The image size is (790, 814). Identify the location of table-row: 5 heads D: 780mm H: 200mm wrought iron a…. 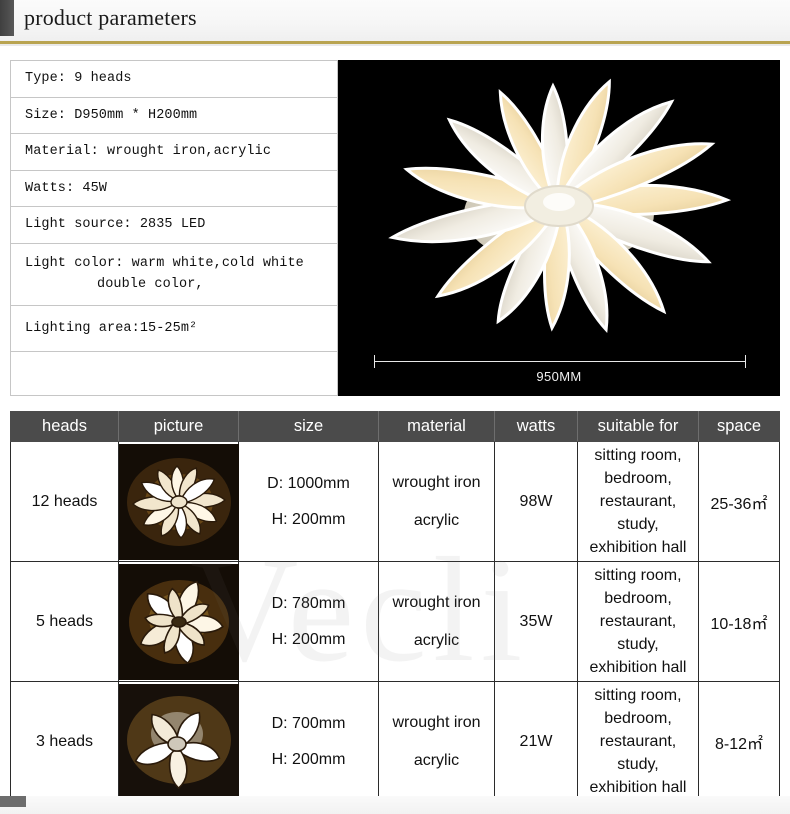
(395, 621).